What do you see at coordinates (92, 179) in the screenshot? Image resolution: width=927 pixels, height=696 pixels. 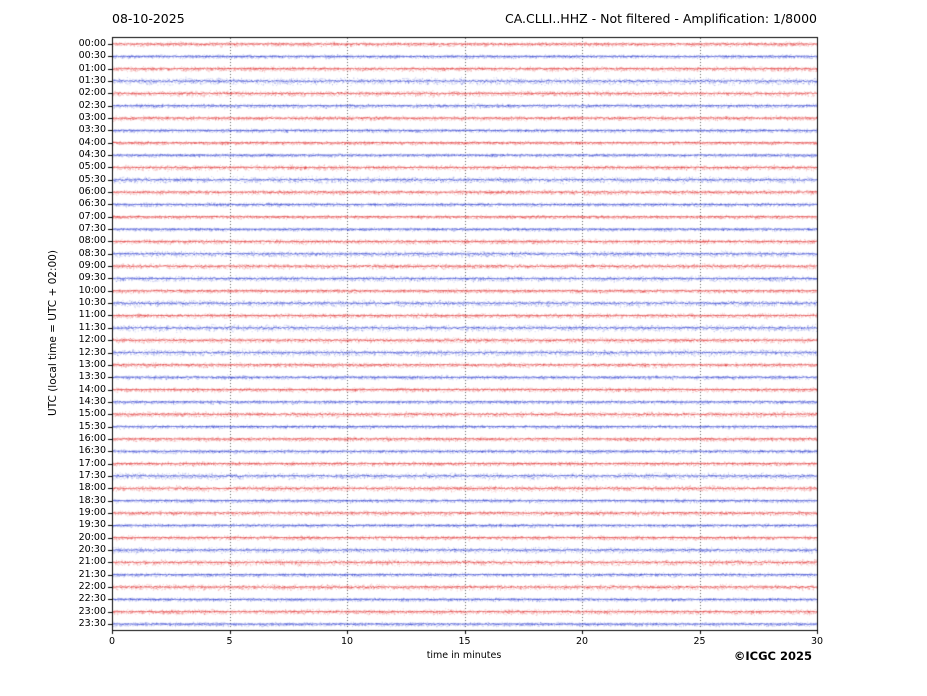 I see `y-tick-label: 05:30` at bounding box center [92, 179].